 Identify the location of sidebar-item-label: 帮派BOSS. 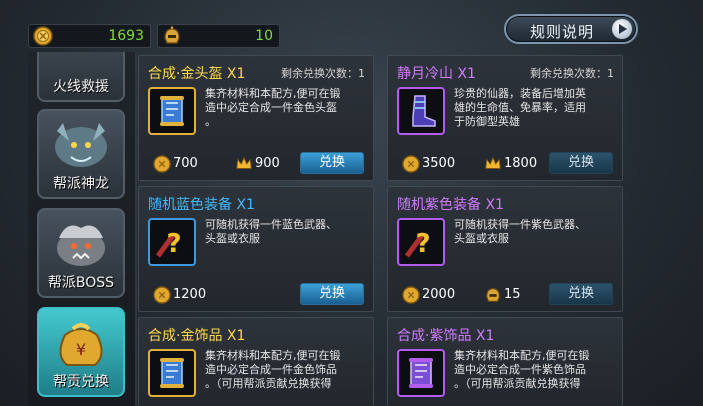
(81, 283).